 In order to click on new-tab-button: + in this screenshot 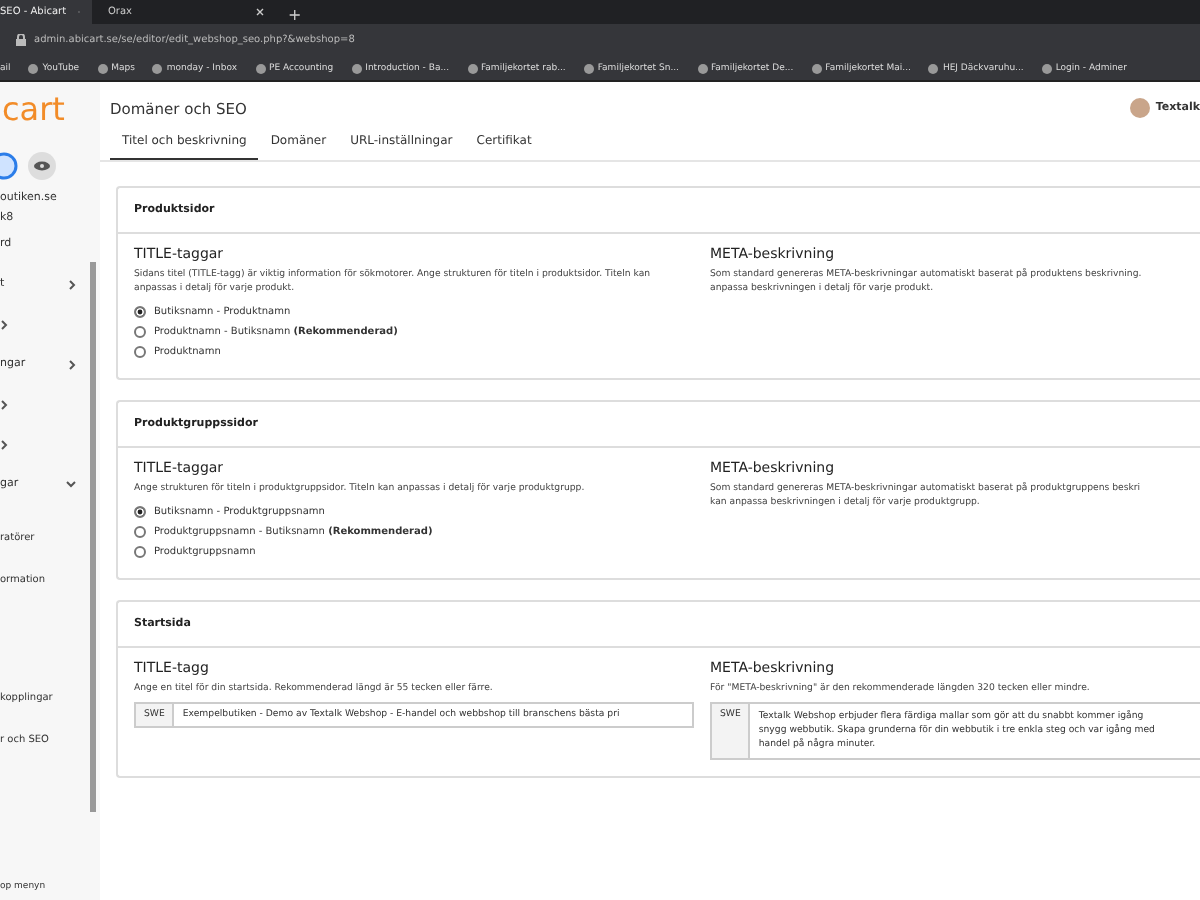, I will do `click(295, 15)`.